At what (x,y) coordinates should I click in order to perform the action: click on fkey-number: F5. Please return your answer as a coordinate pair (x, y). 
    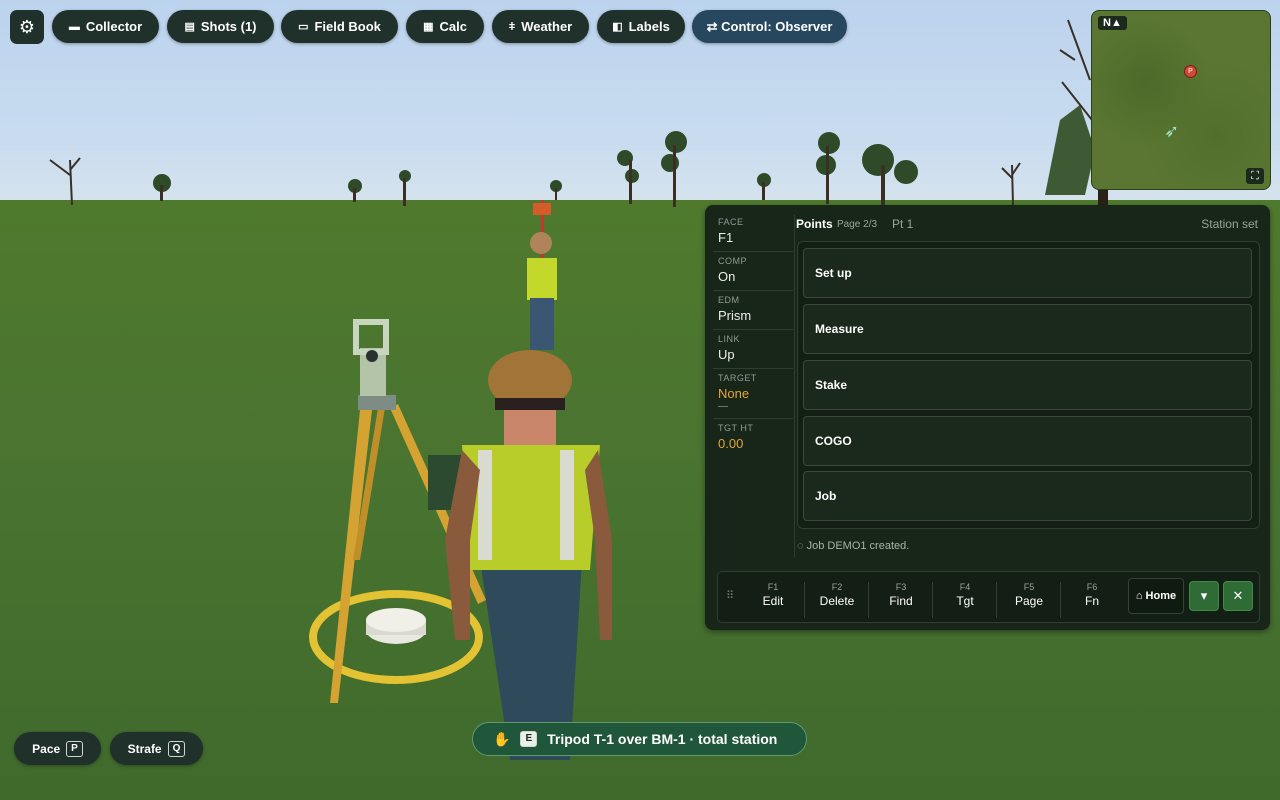
    Looking at the image, I should click on (1029, 587).